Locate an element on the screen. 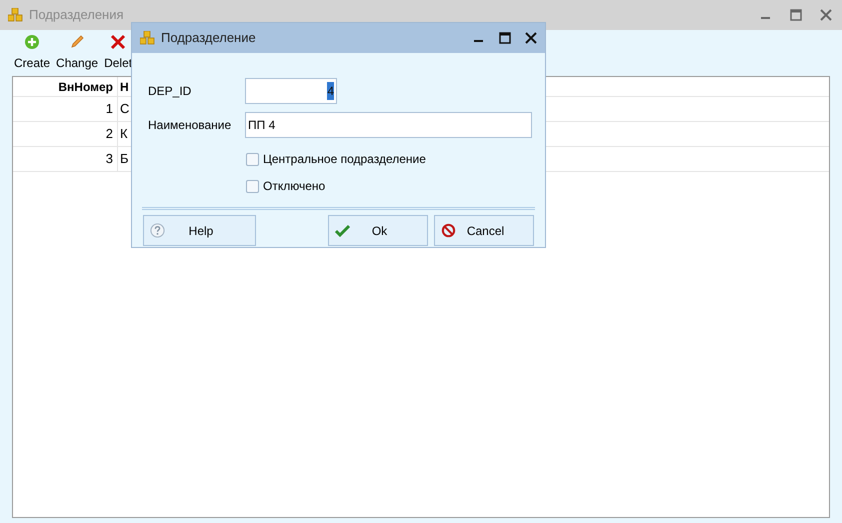 The height and width of the screenshot is (523, 842). toolbar-button: Delet is located at coordinates (118, 53).